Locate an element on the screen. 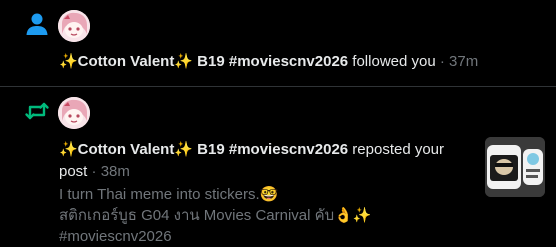 The image size is (556, 247). action-text-post: post is located at coordinates (73, 171).